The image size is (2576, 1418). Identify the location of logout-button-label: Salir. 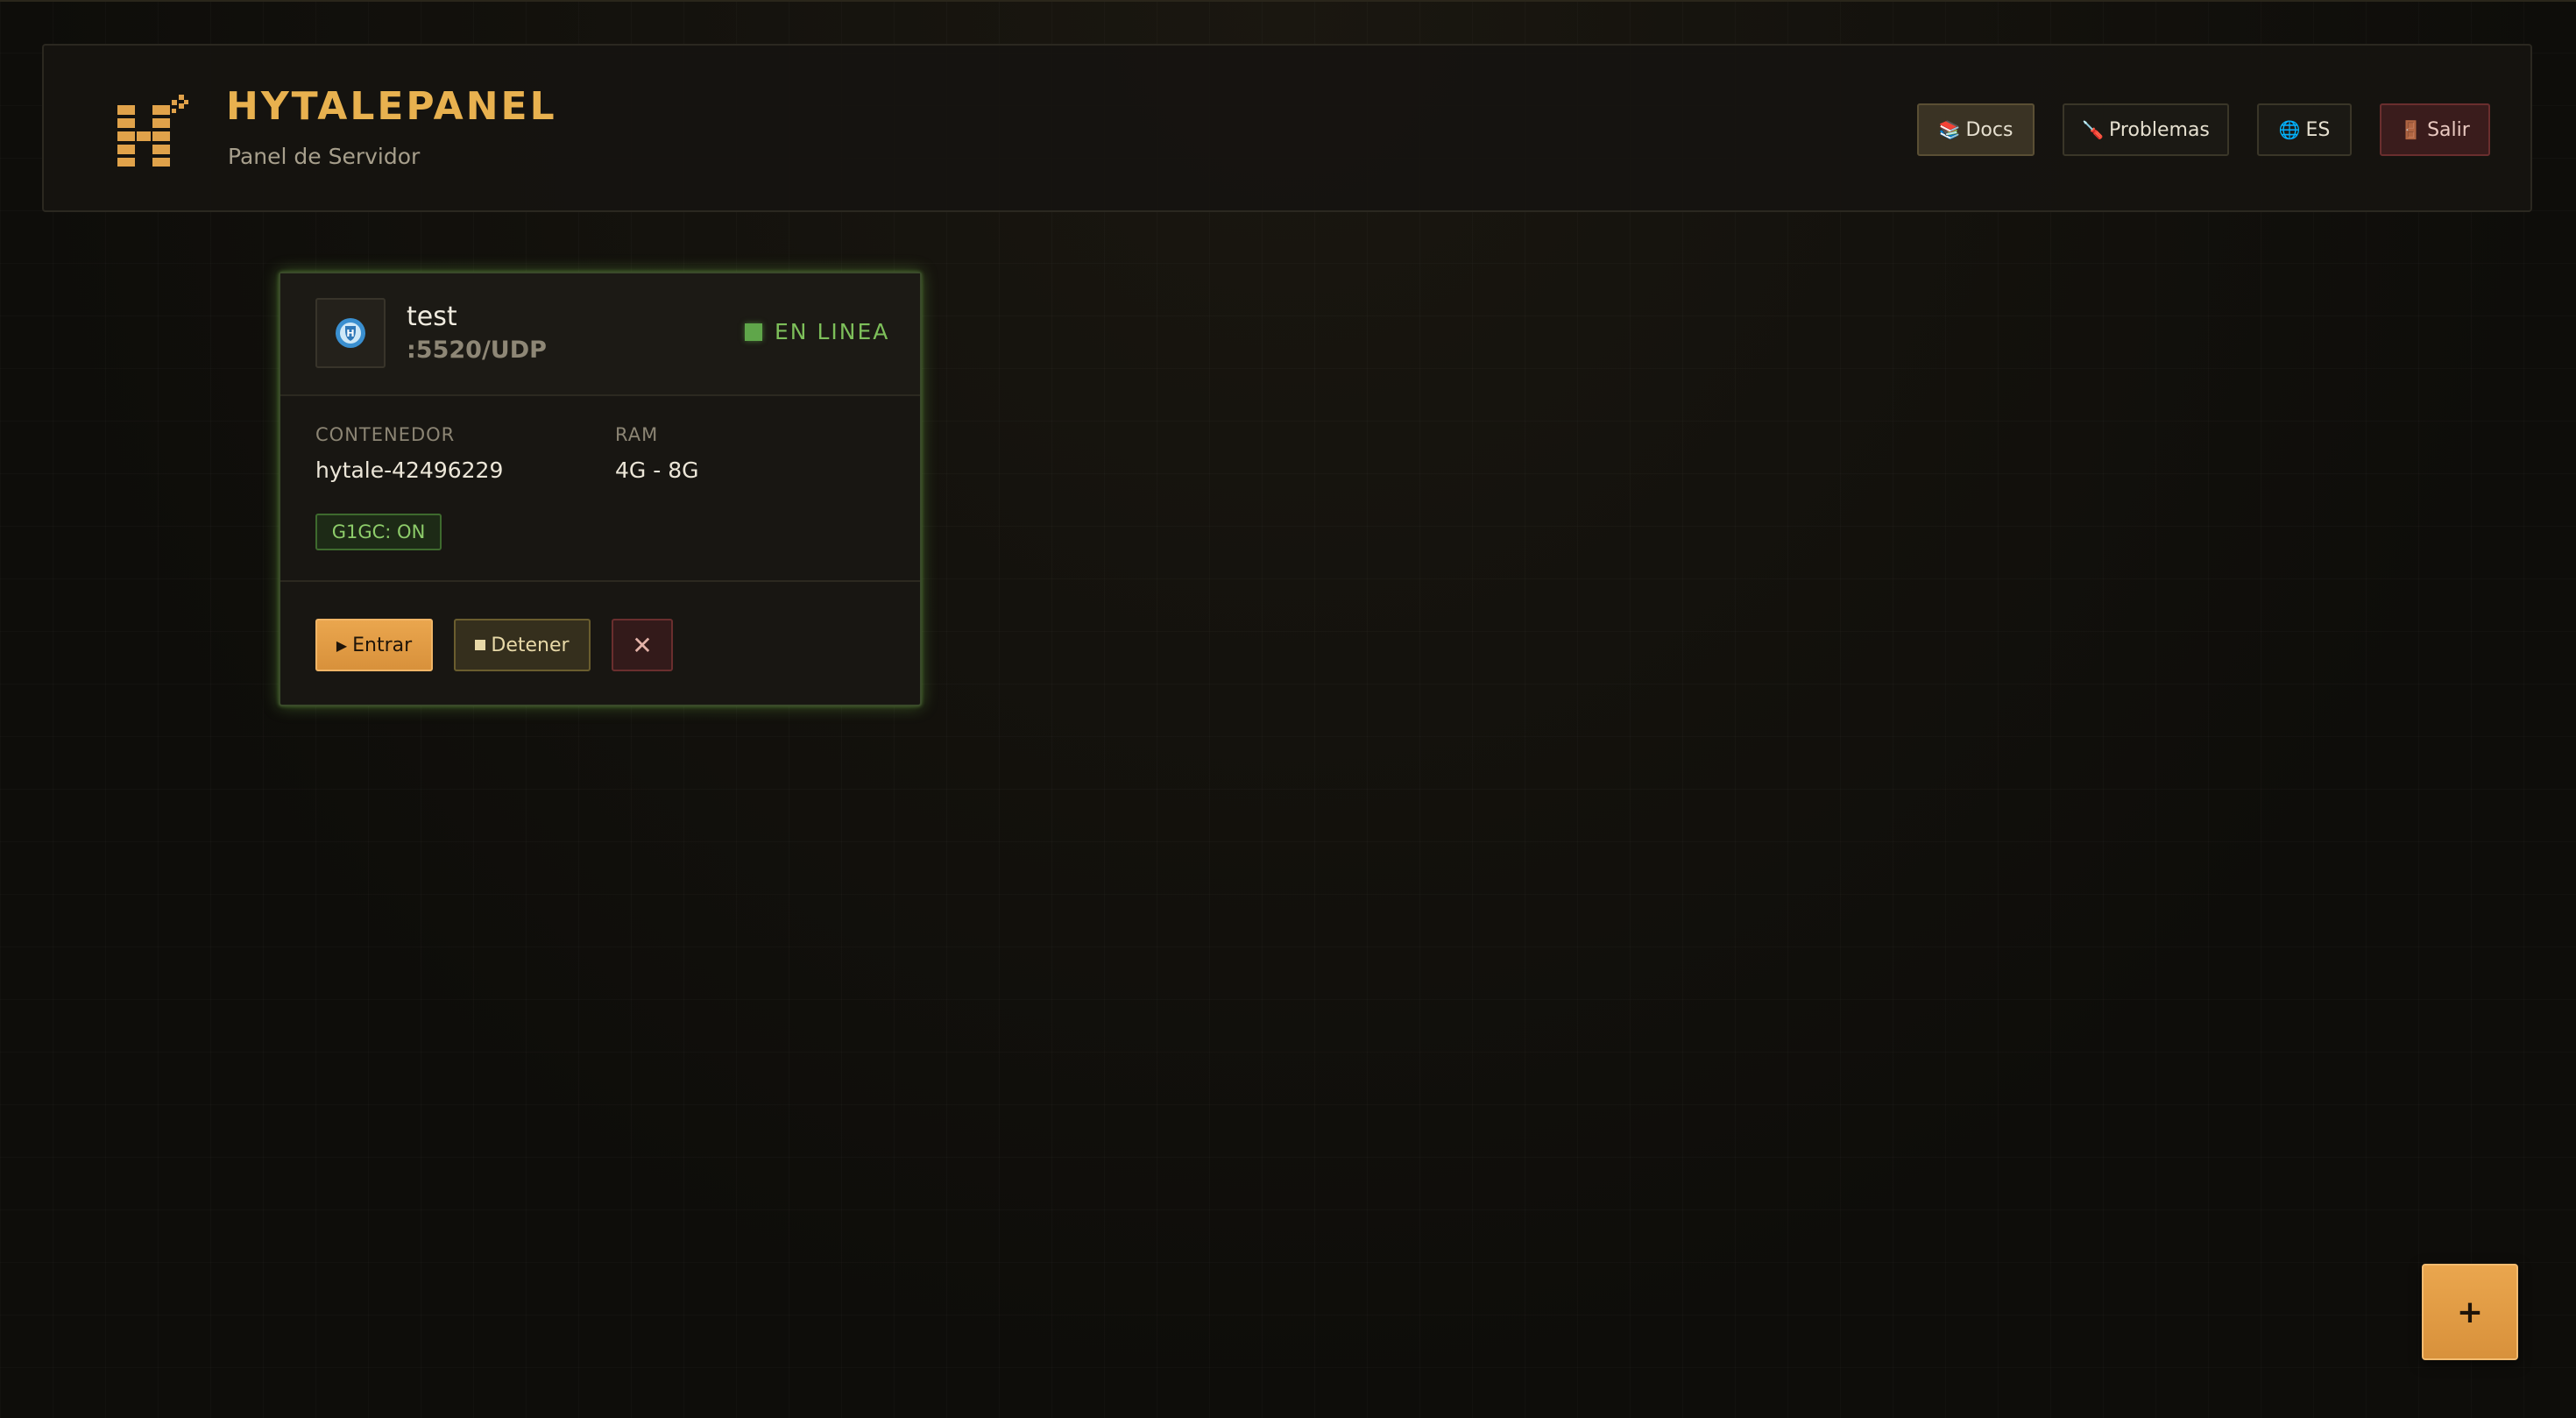
(2448, 129).